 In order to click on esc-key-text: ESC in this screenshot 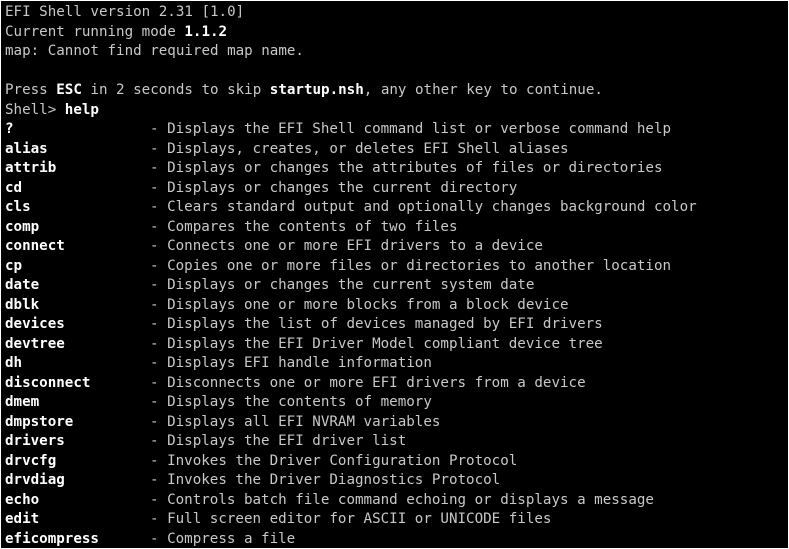, I will do `click(69, 90)`.